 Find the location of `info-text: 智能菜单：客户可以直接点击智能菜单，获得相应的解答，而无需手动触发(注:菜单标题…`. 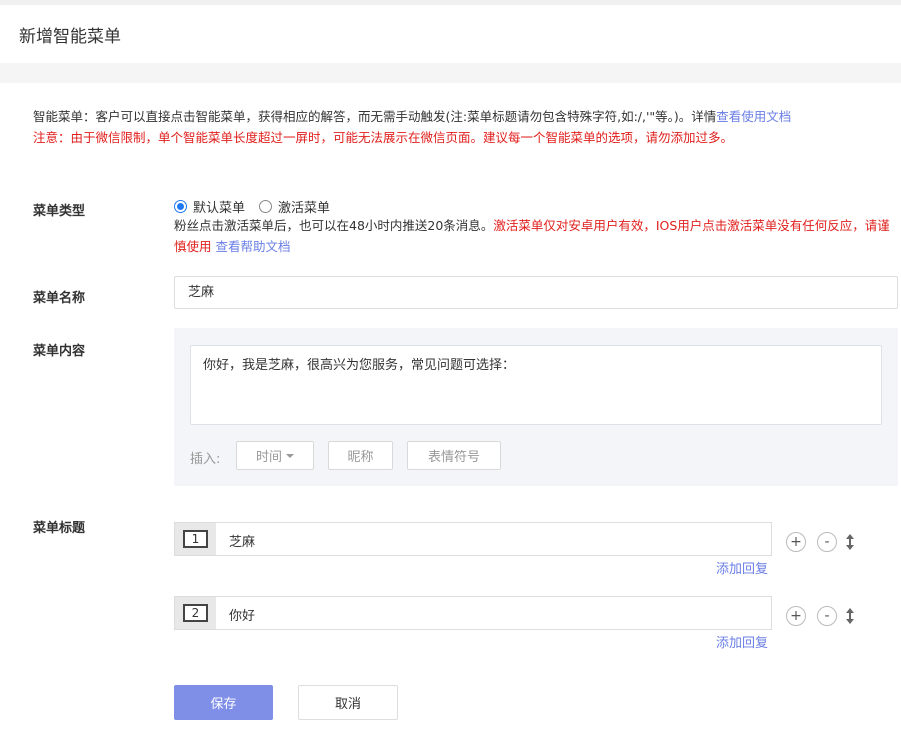

info-text: 智能菜单：客户可以直接点击智能菜单，获得相应的解答，而无需手动触发(注:菜单标题… is located at coordinates (375, 116).